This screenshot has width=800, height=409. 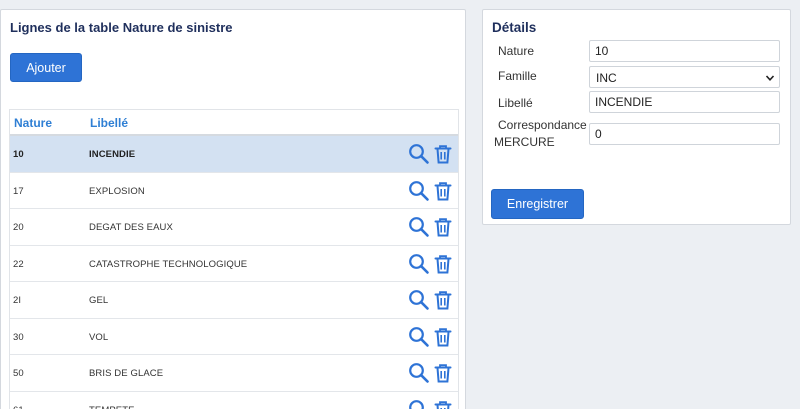 I want to click on cell-libelle: VOL, so click(x=99, y=337).